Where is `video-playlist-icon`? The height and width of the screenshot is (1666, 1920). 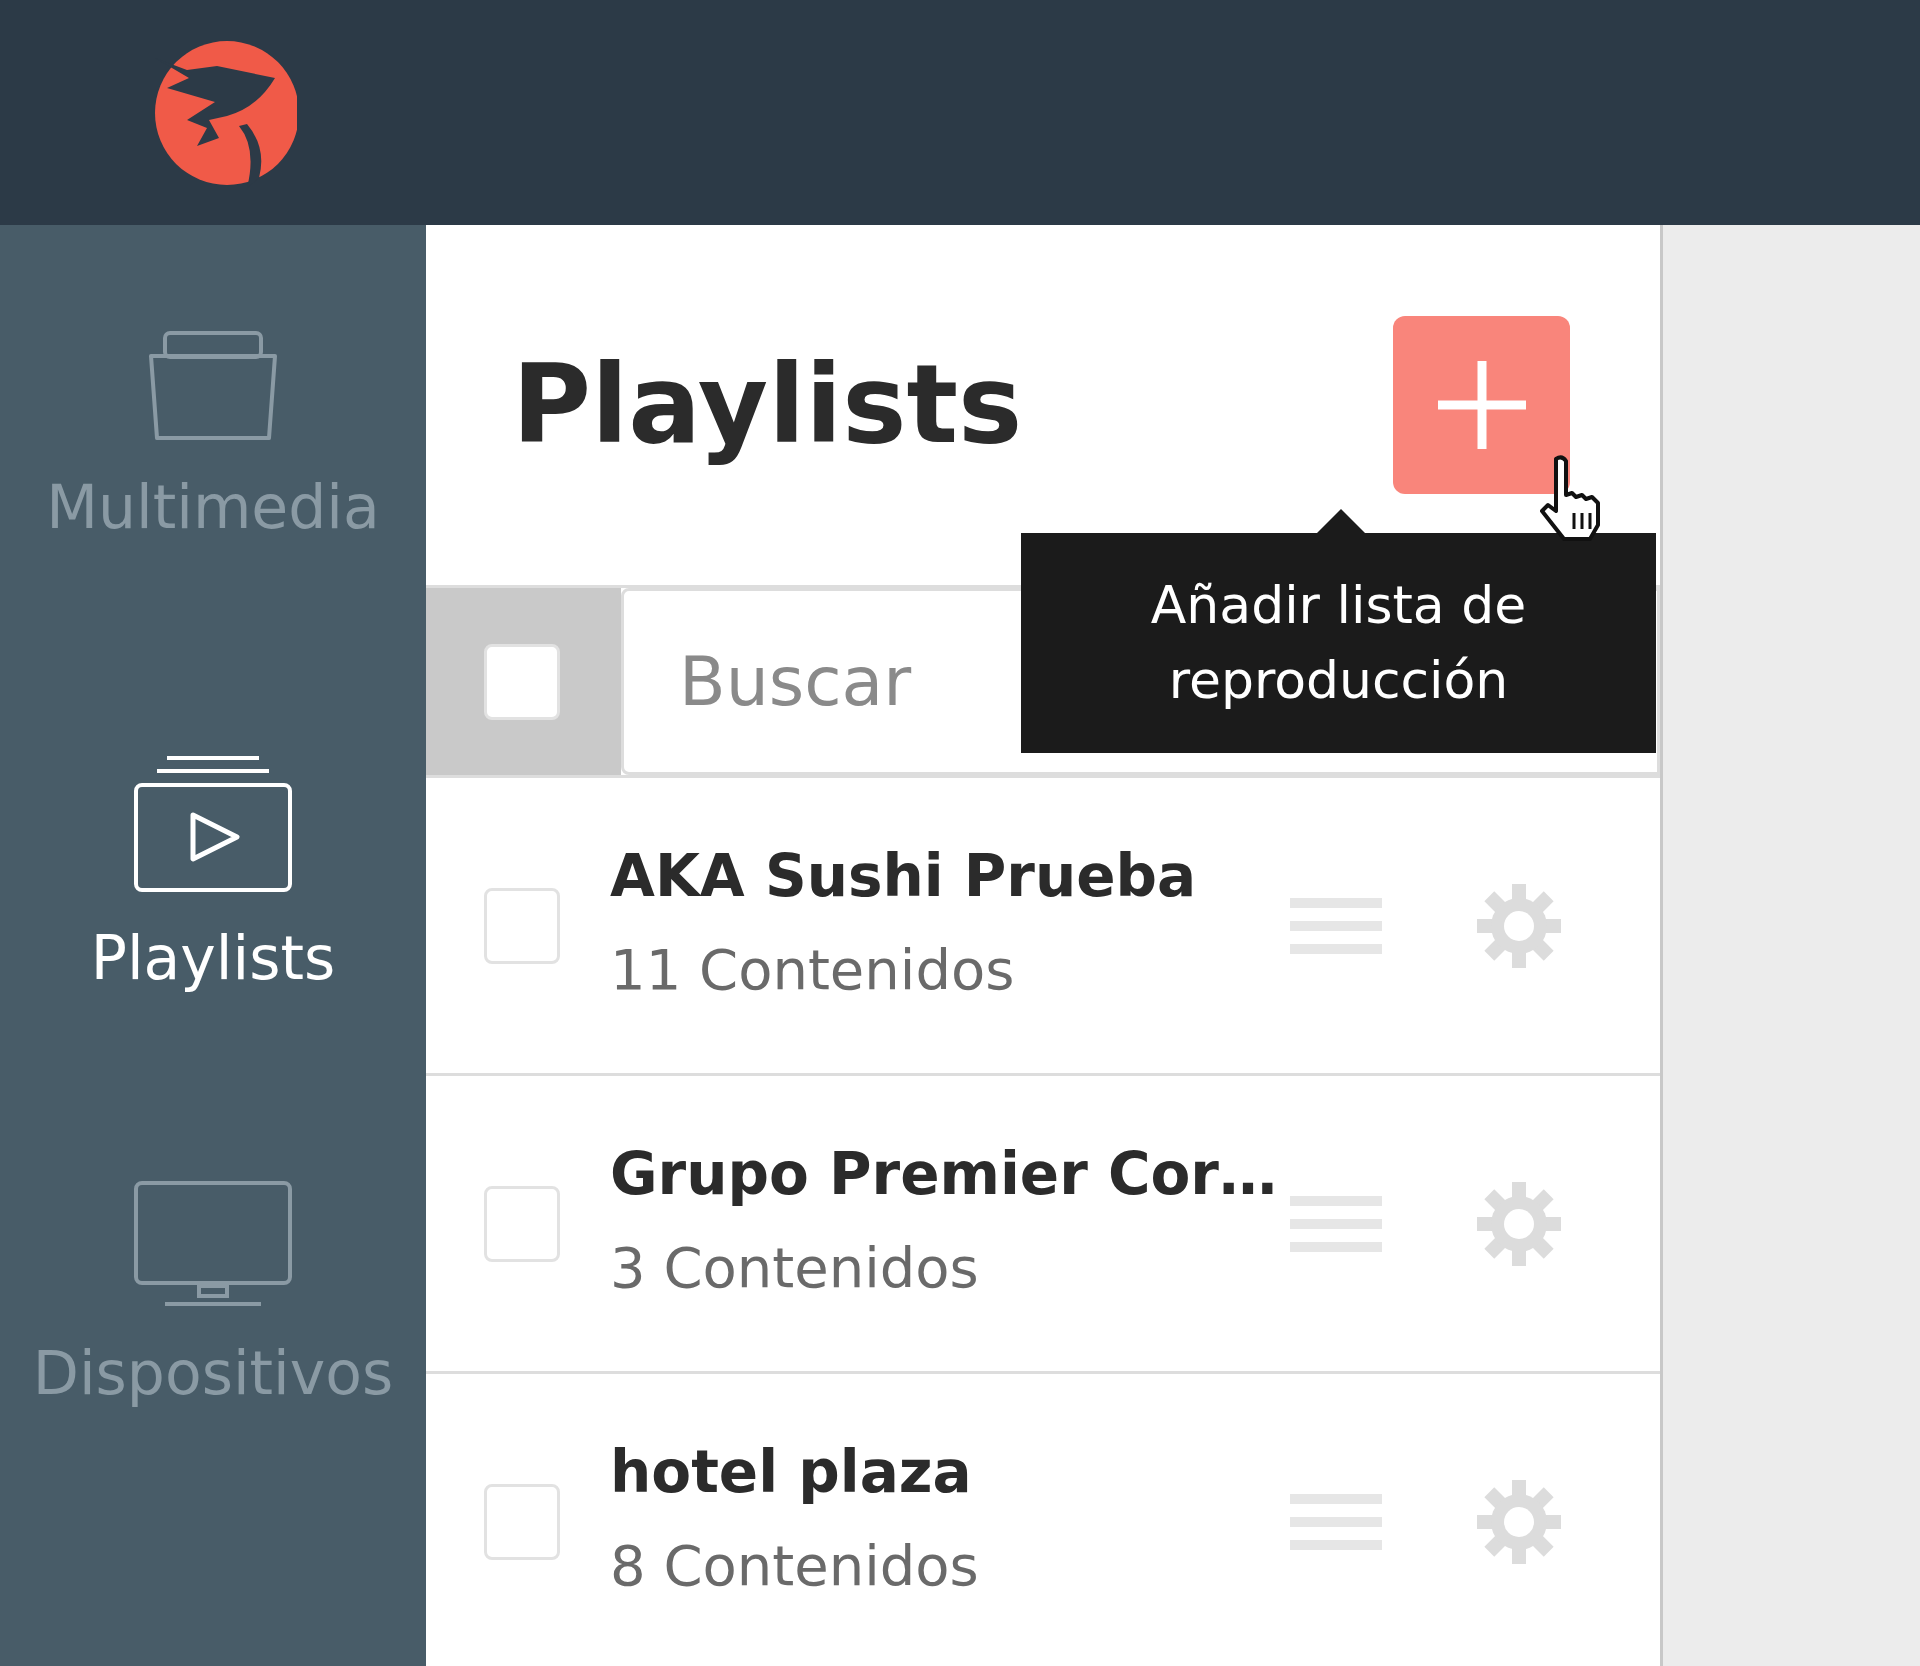
video-playlist-icon is located at coordinates (213, 824).